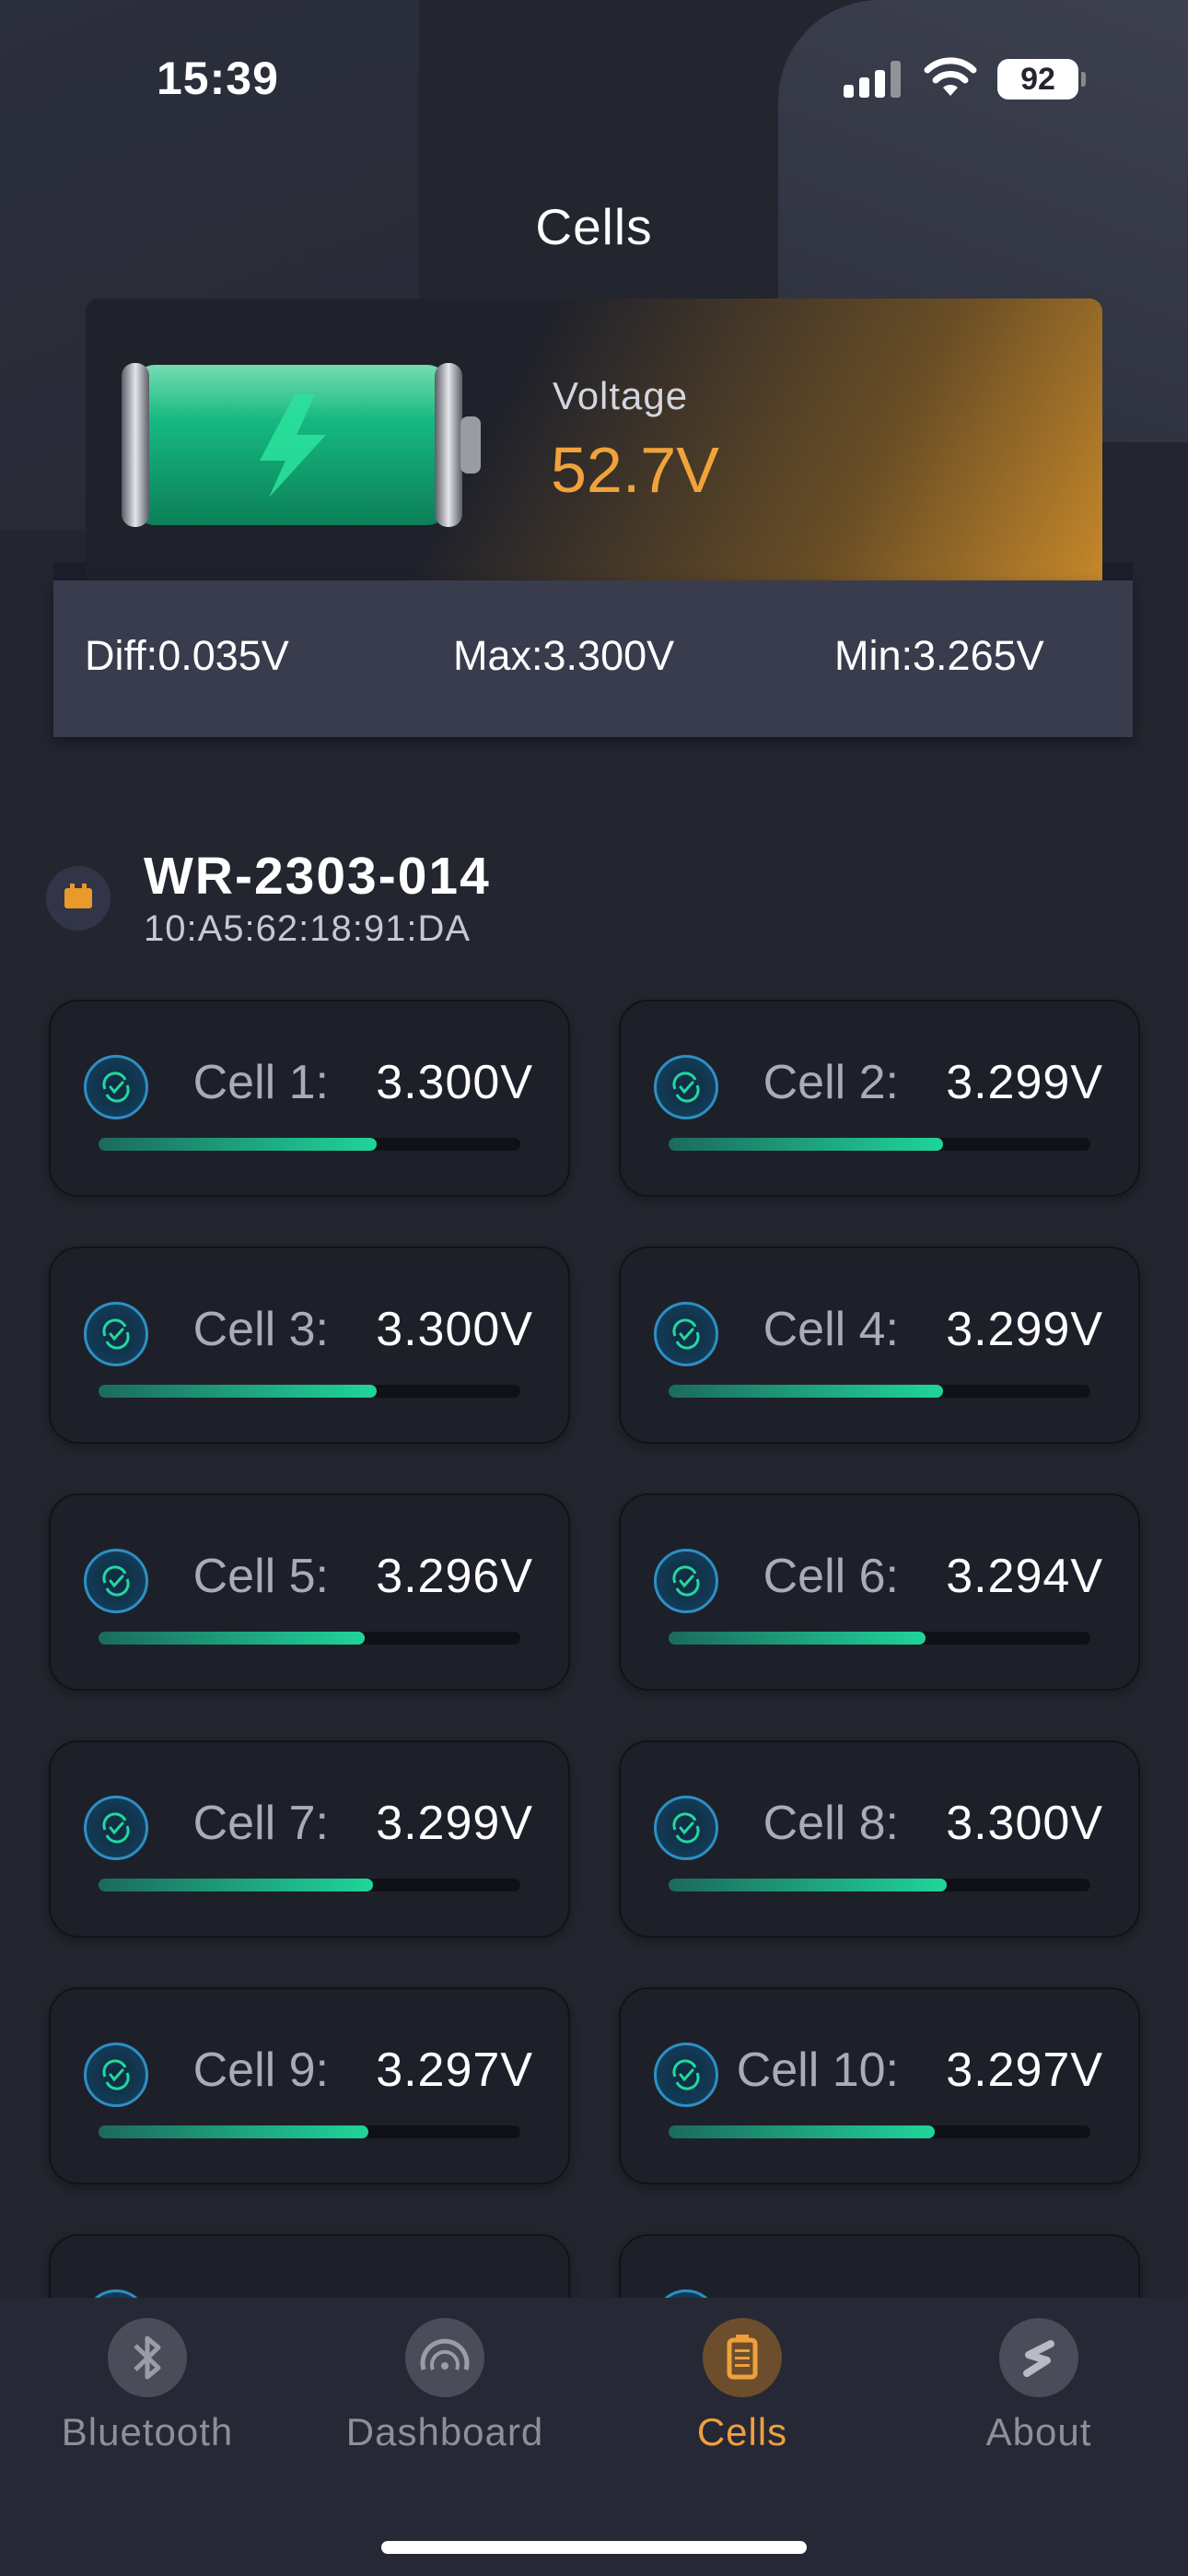 This screenshot has width=1188, height=2576. I want to click on cell-card: Cell 7: 3.299V, so click(309, 1839).